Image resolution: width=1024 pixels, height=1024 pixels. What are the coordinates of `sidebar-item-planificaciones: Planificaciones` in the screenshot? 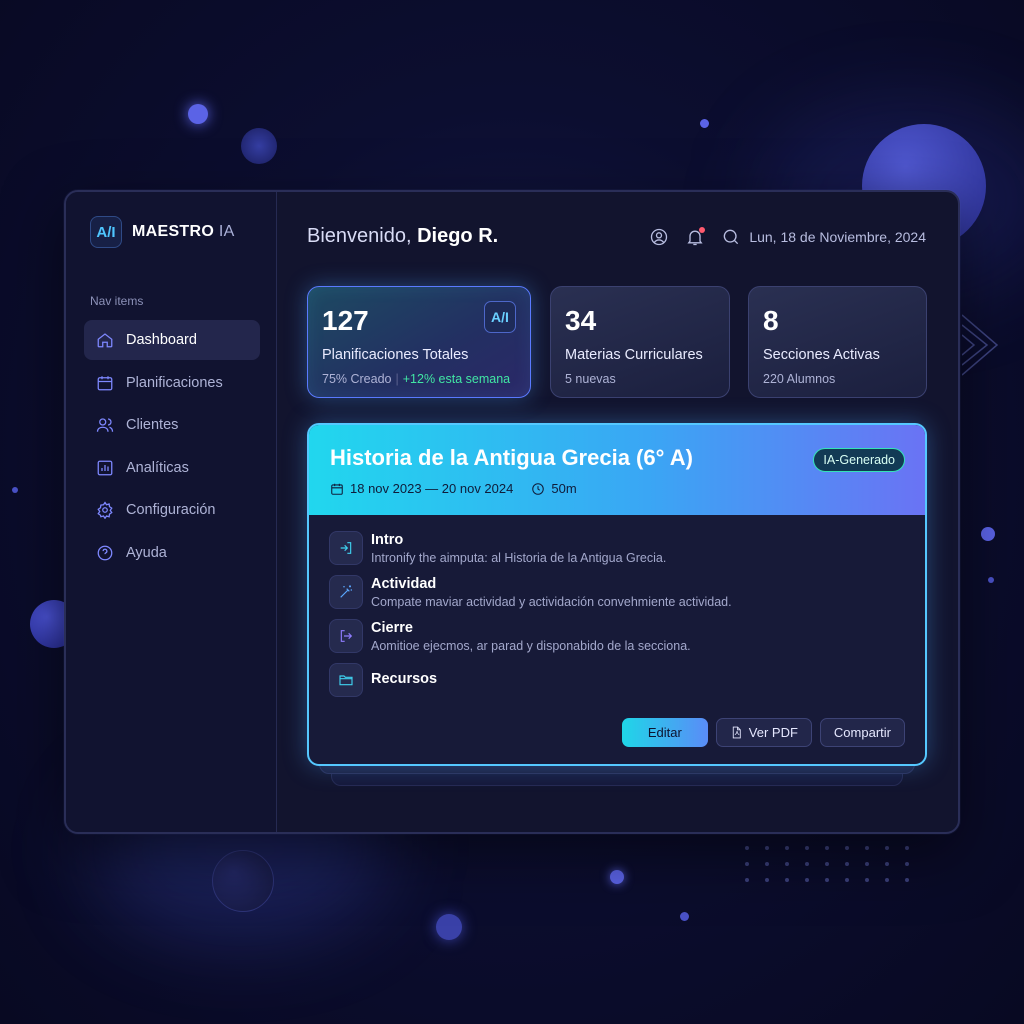 It's located at (172, 383).